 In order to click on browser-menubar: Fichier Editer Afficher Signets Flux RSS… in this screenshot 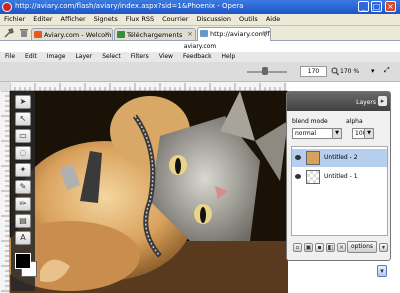, I will do `click(200, 20)`.